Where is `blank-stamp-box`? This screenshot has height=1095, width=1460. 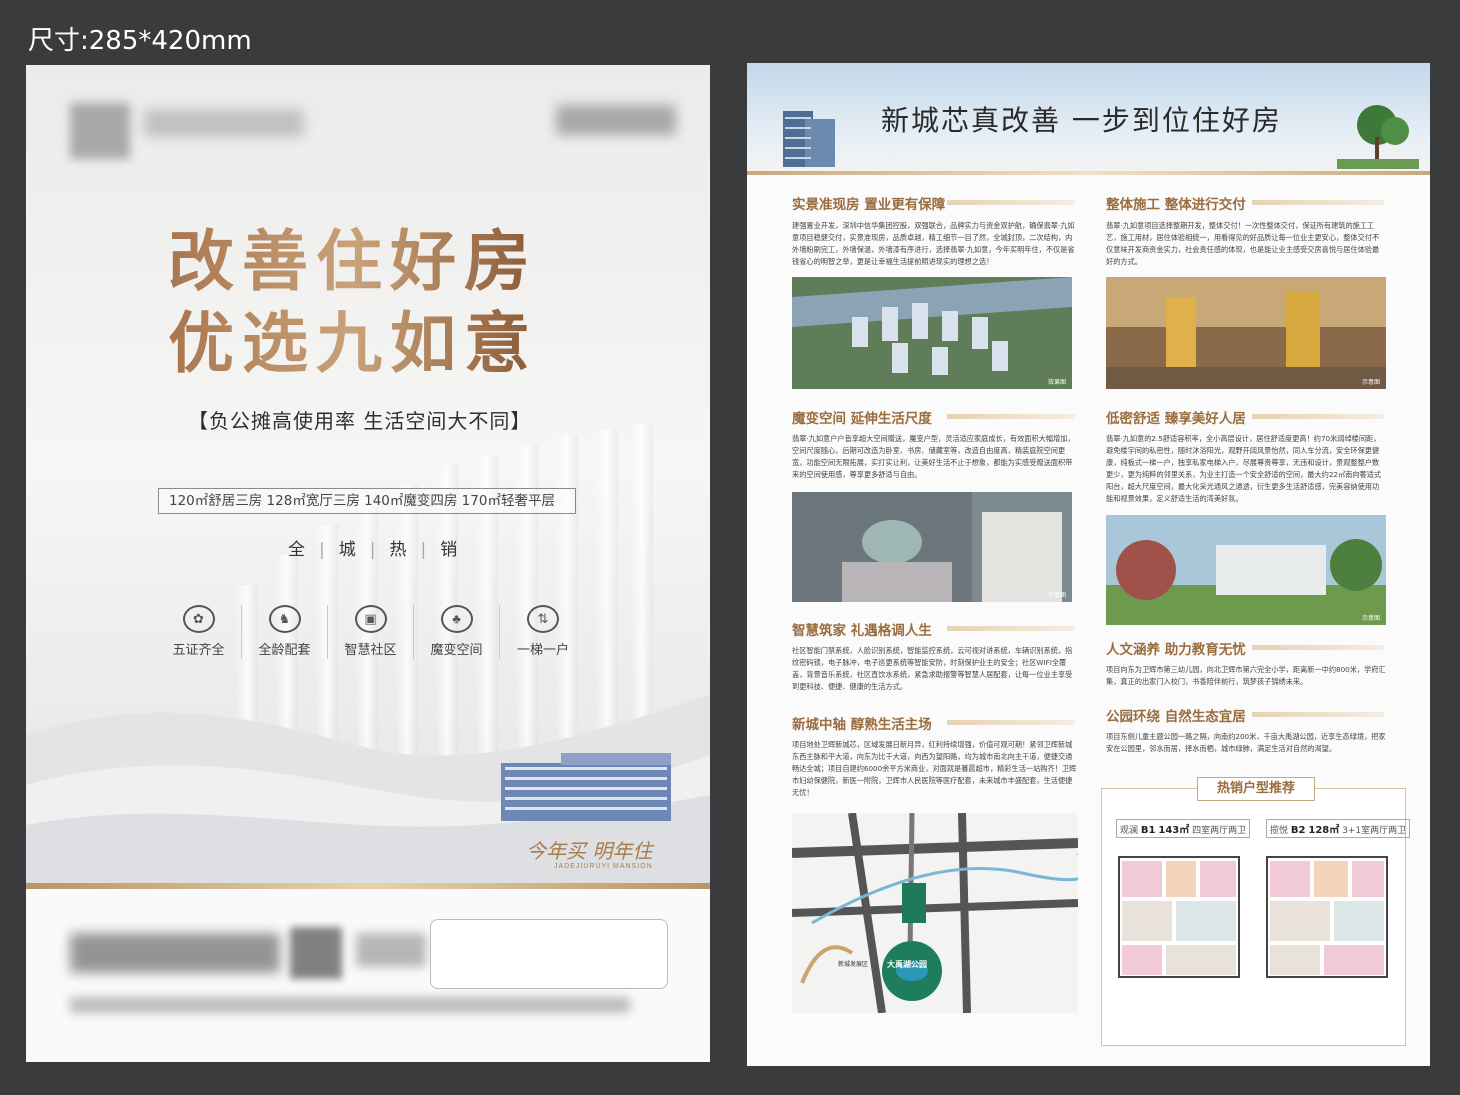 blank-stamp-box is located at coordinates (549, 954).